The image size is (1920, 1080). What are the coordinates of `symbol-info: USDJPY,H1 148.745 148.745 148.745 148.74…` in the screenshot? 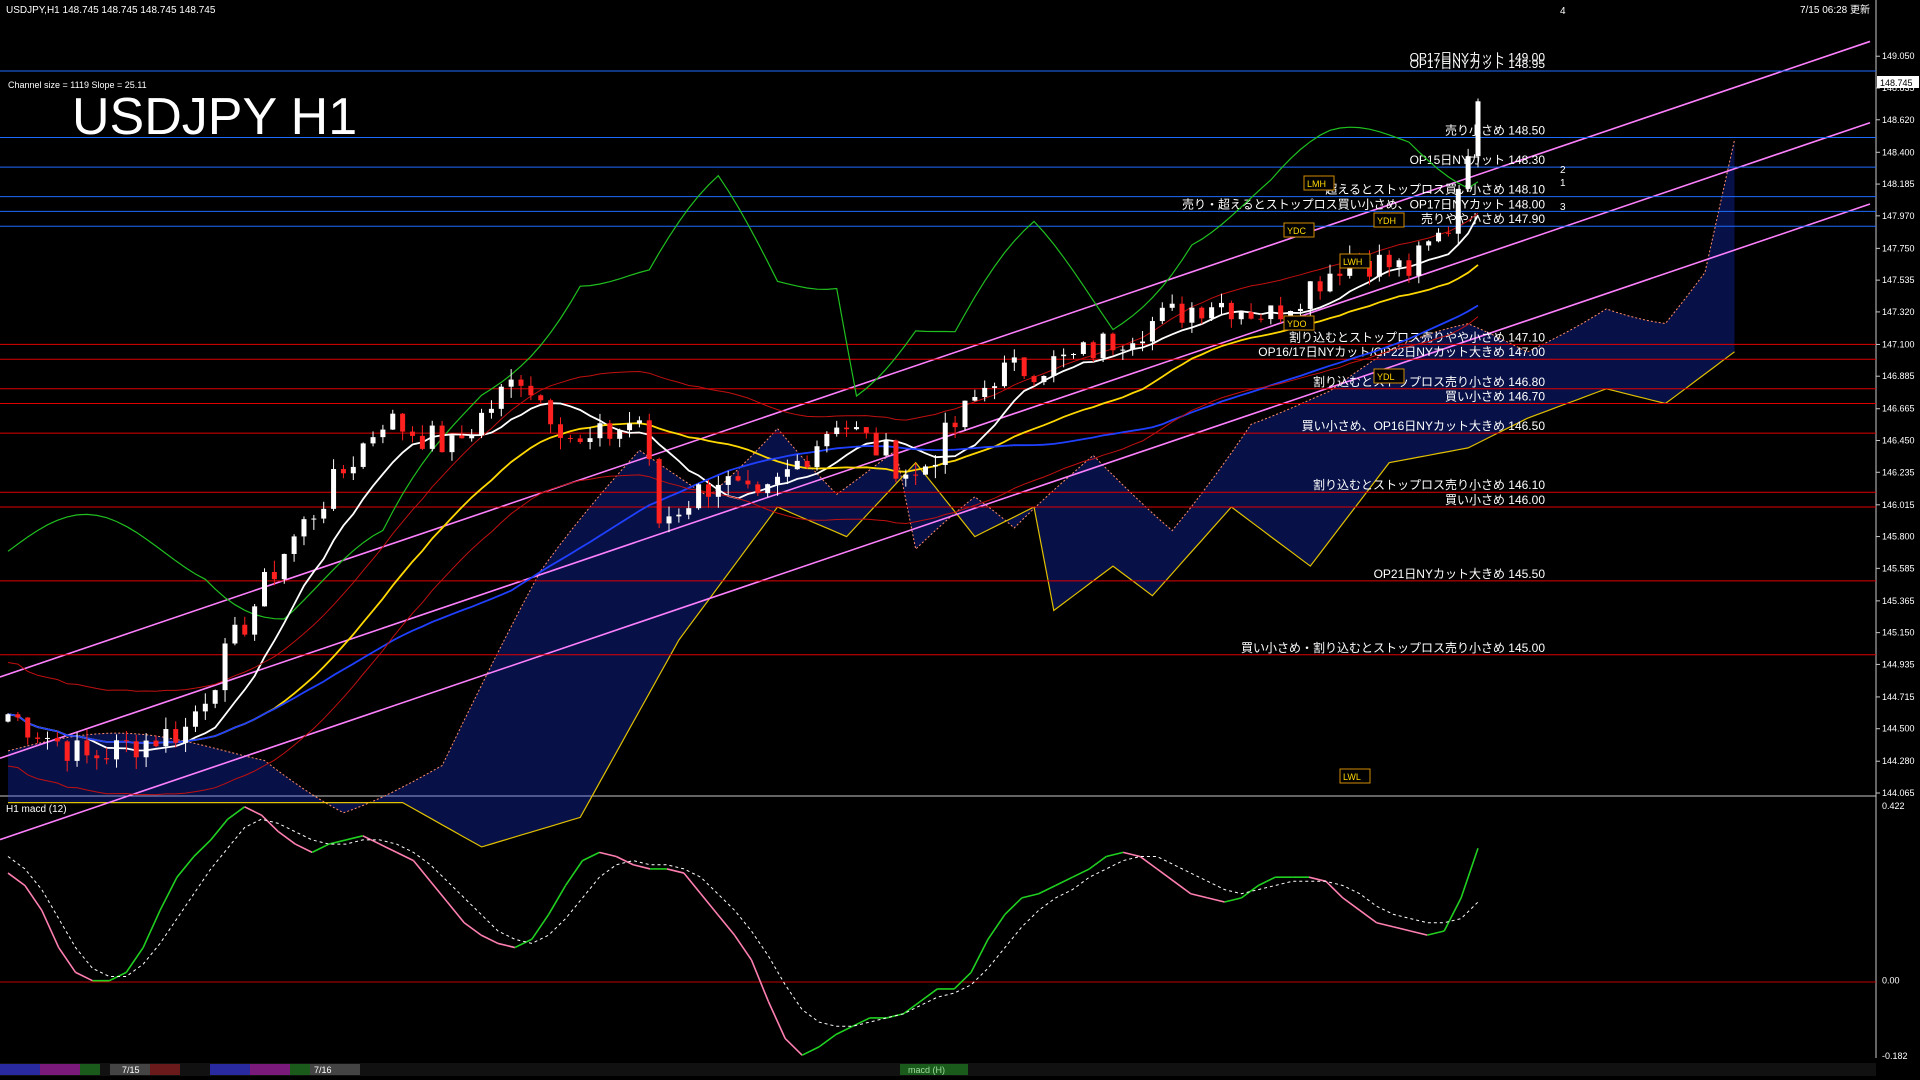 It's located at (111, 10).